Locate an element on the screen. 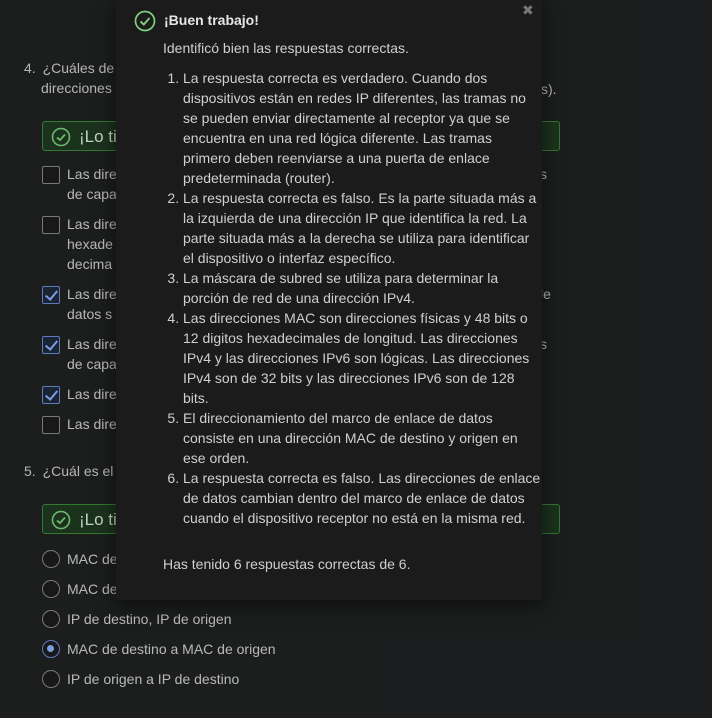 Image resolution: width=712 pixels, height=718 pixels. question-4-line2: direcciones is located at coordinates (76, 88).